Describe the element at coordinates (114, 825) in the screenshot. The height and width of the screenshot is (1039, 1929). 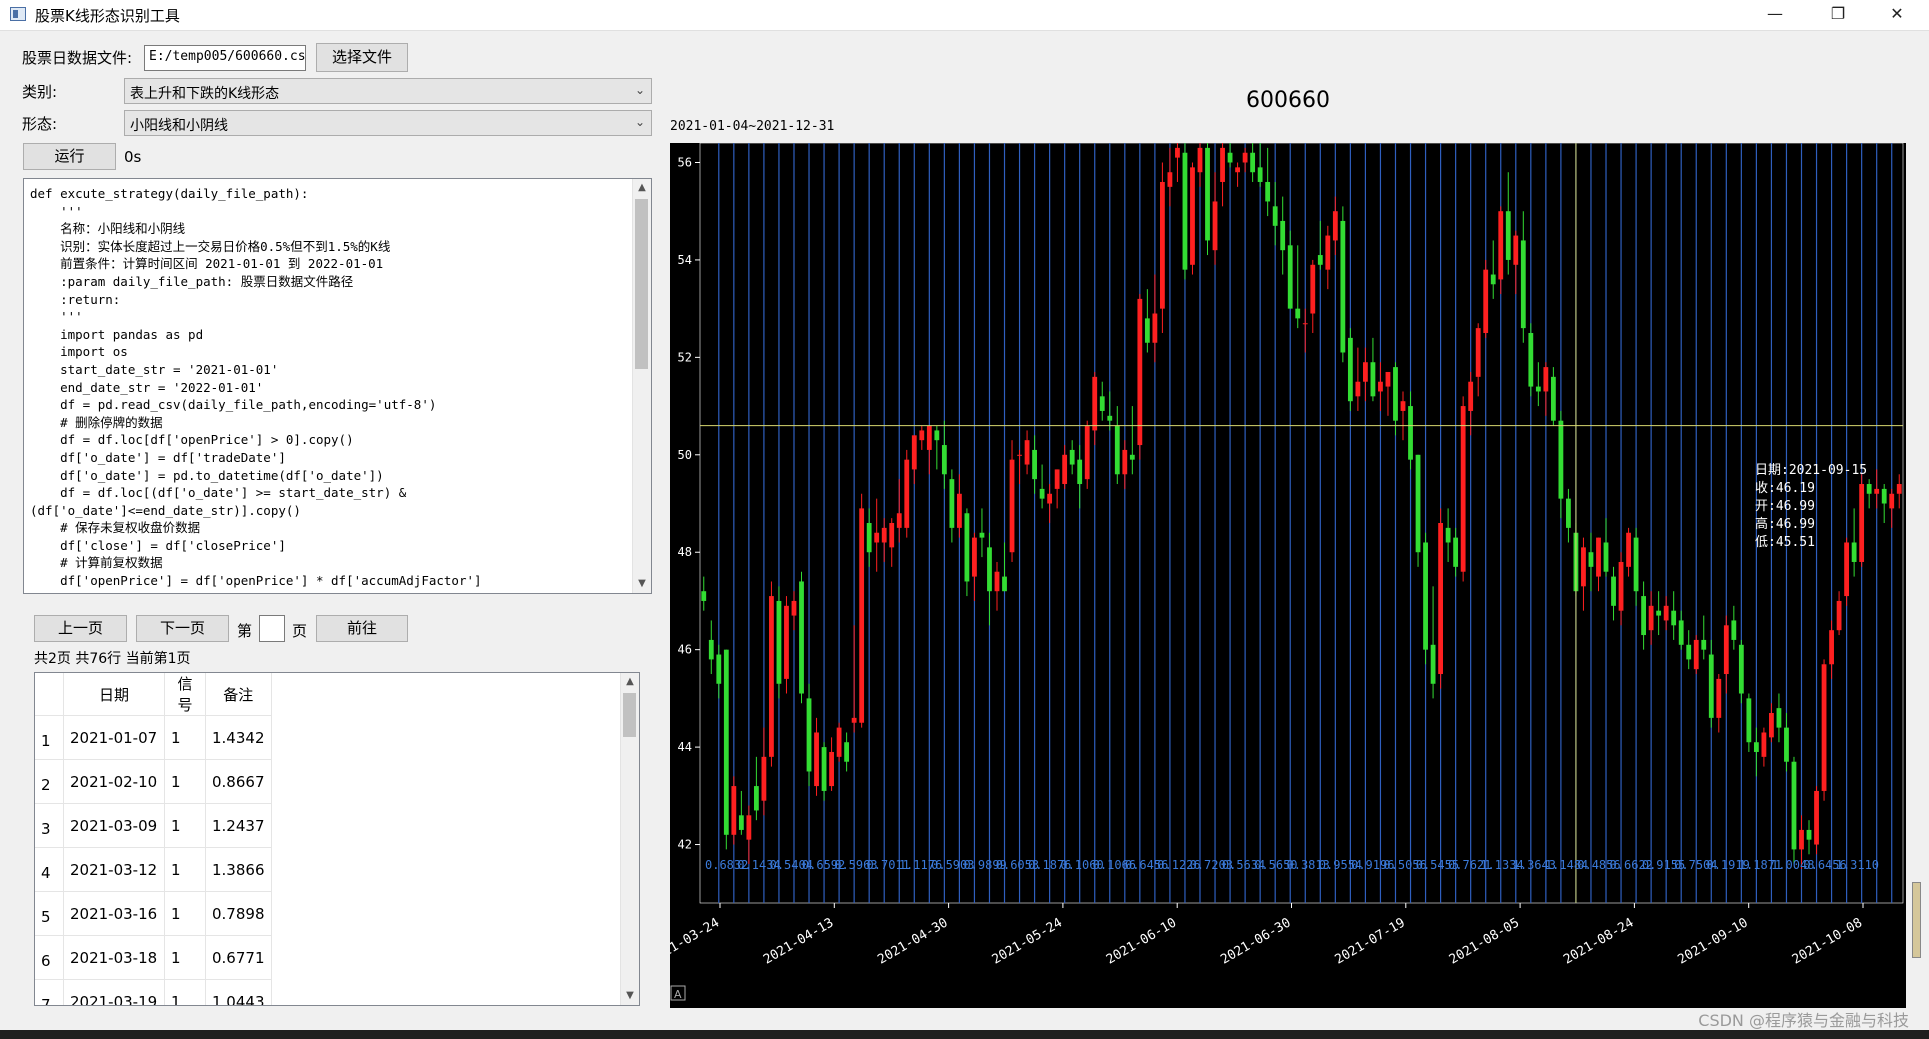
I see `cell-date: 2021-03-09` at that location.